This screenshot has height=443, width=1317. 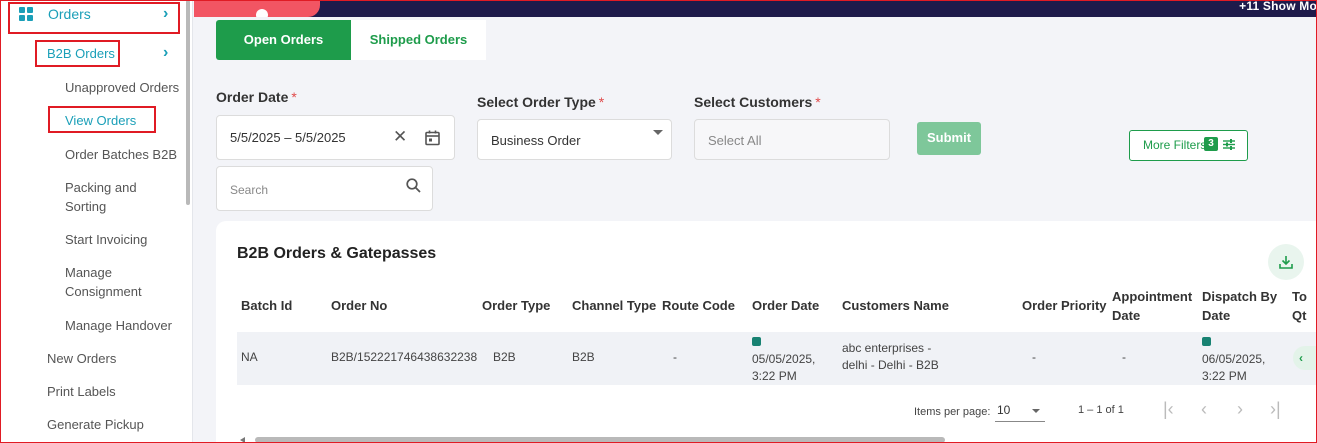 What do you see at coordinates (418, 40) in the screenshot?
I see `tab-shipped-orders: Shipped Orders` at bounding box center [418, 40].